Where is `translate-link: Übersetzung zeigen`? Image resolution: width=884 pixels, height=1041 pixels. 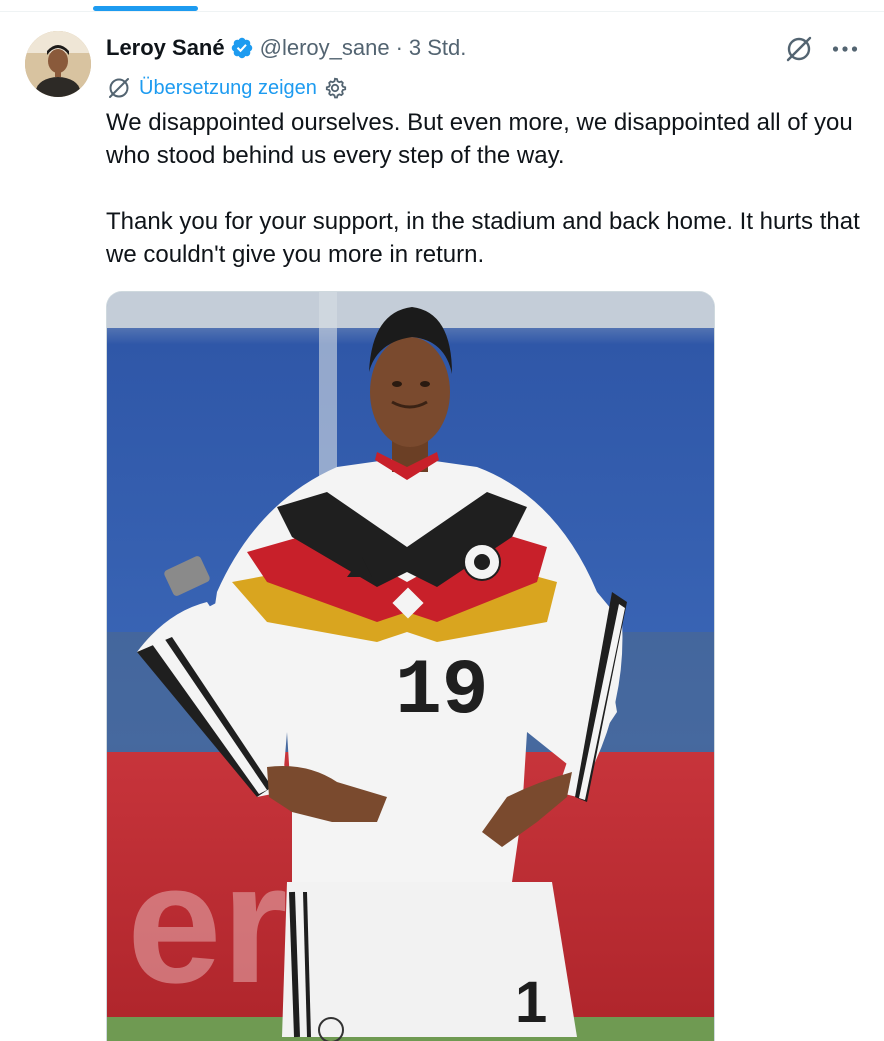 translate-link: Übersetzung zeigen is located at coordinates (228, 88).